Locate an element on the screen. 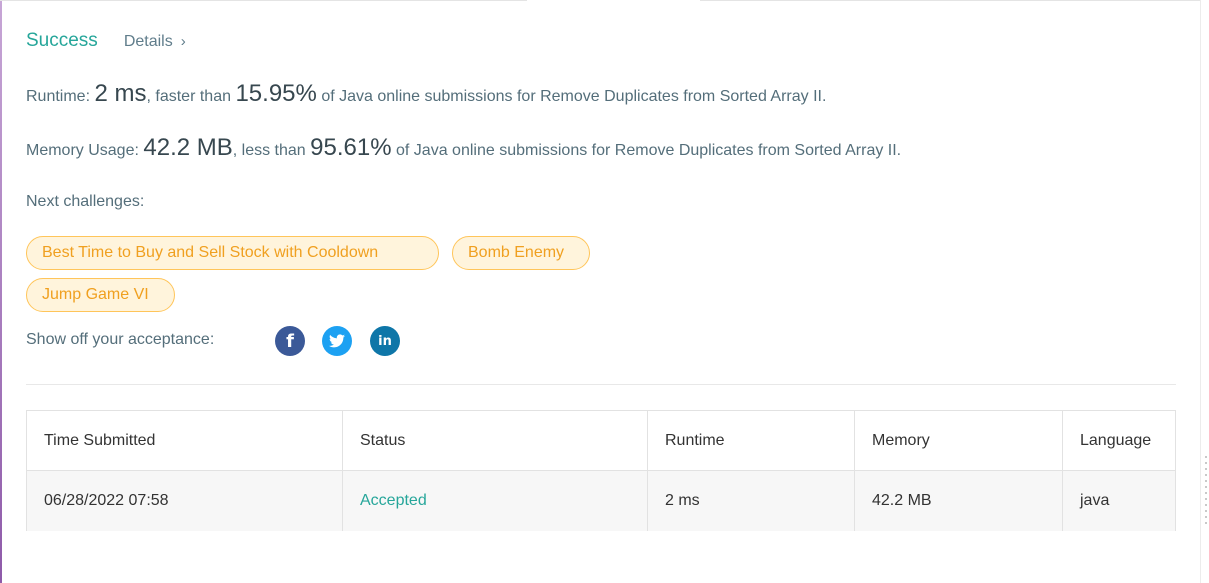  twitter-icon is located at coordinates (337, 341).